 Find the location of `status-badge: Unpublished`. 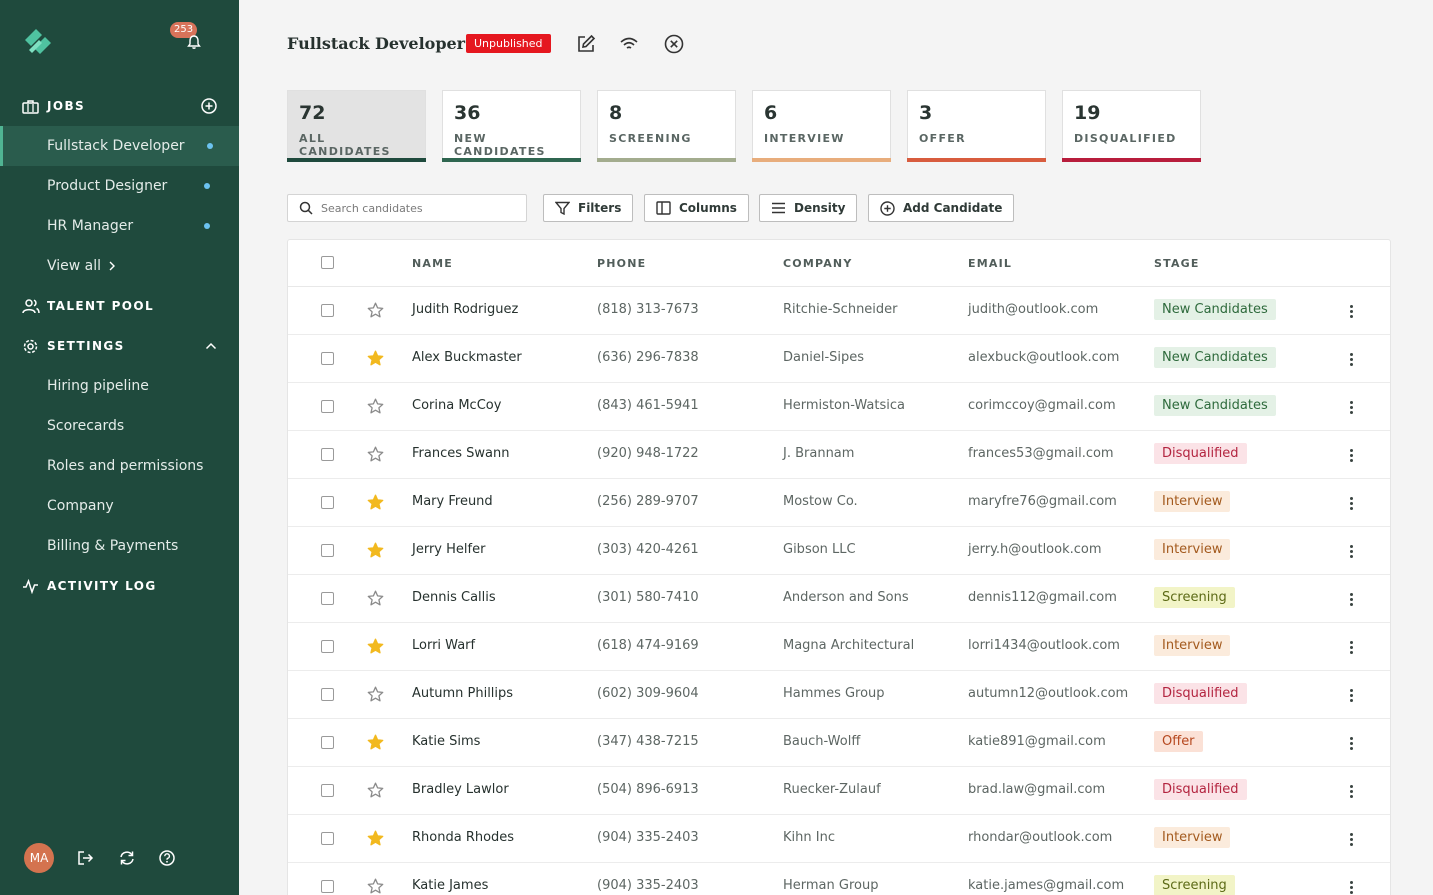

status-badge: Unpublished is located at coordinates (508, 43).